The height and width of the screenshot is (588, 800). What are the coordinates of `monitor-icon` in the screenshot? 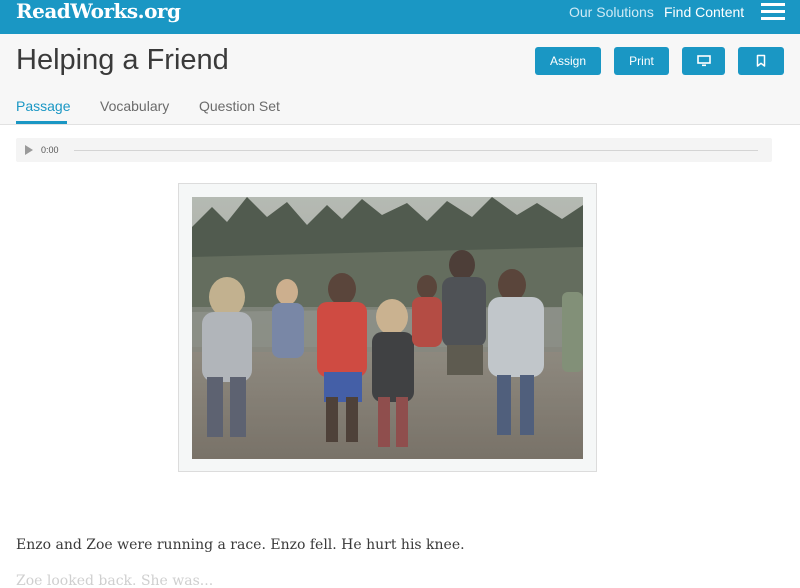 It's located at (703, 61).